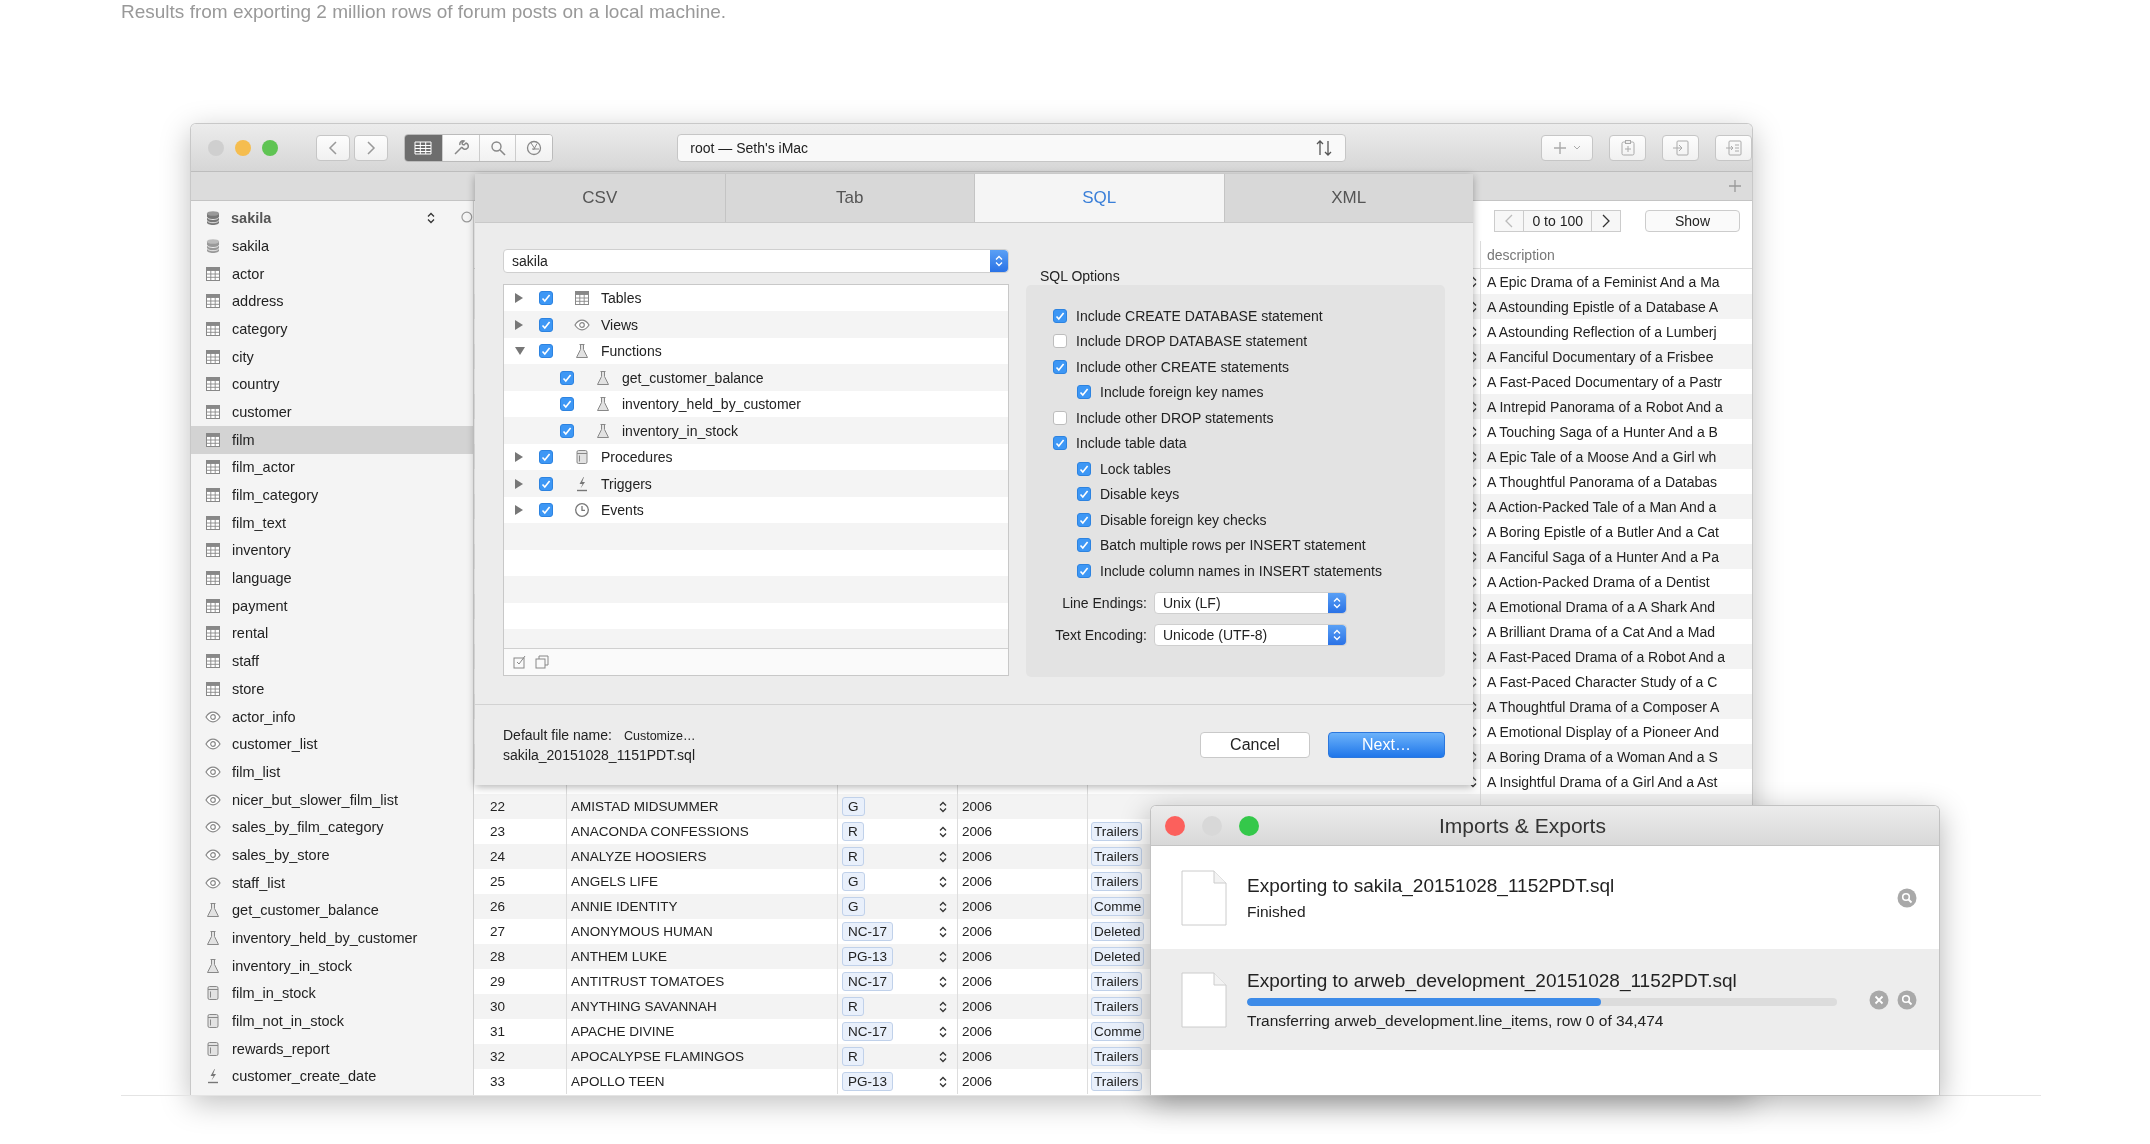 The height and width of the screenshot is (1144, 2150). Describe the element at coordinates (332, 855) in the screenshot. I see `sidebar-item: sales_by_store` at that location.